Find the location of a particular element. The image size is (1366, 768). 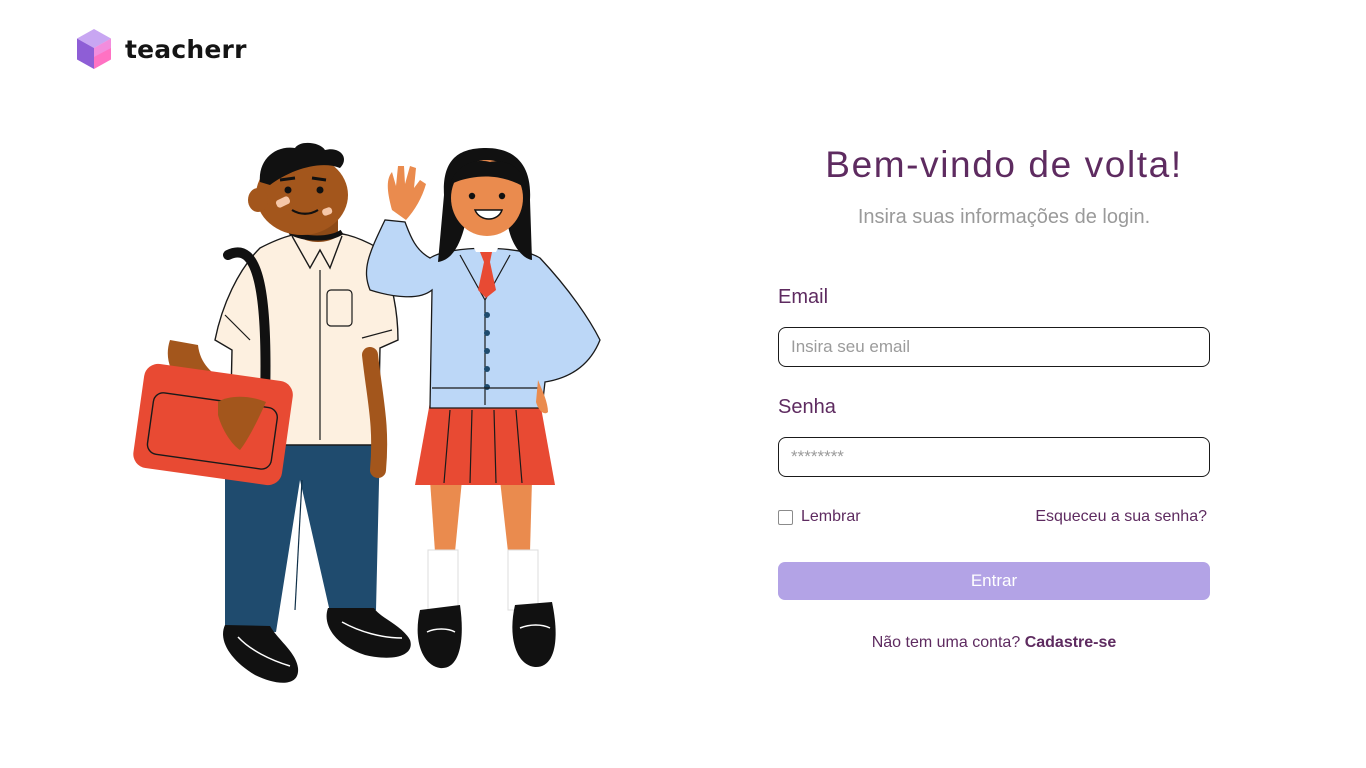

signup-prompt: Não tem uma conta? Cadastre-se is located at coordinates (994, 643).